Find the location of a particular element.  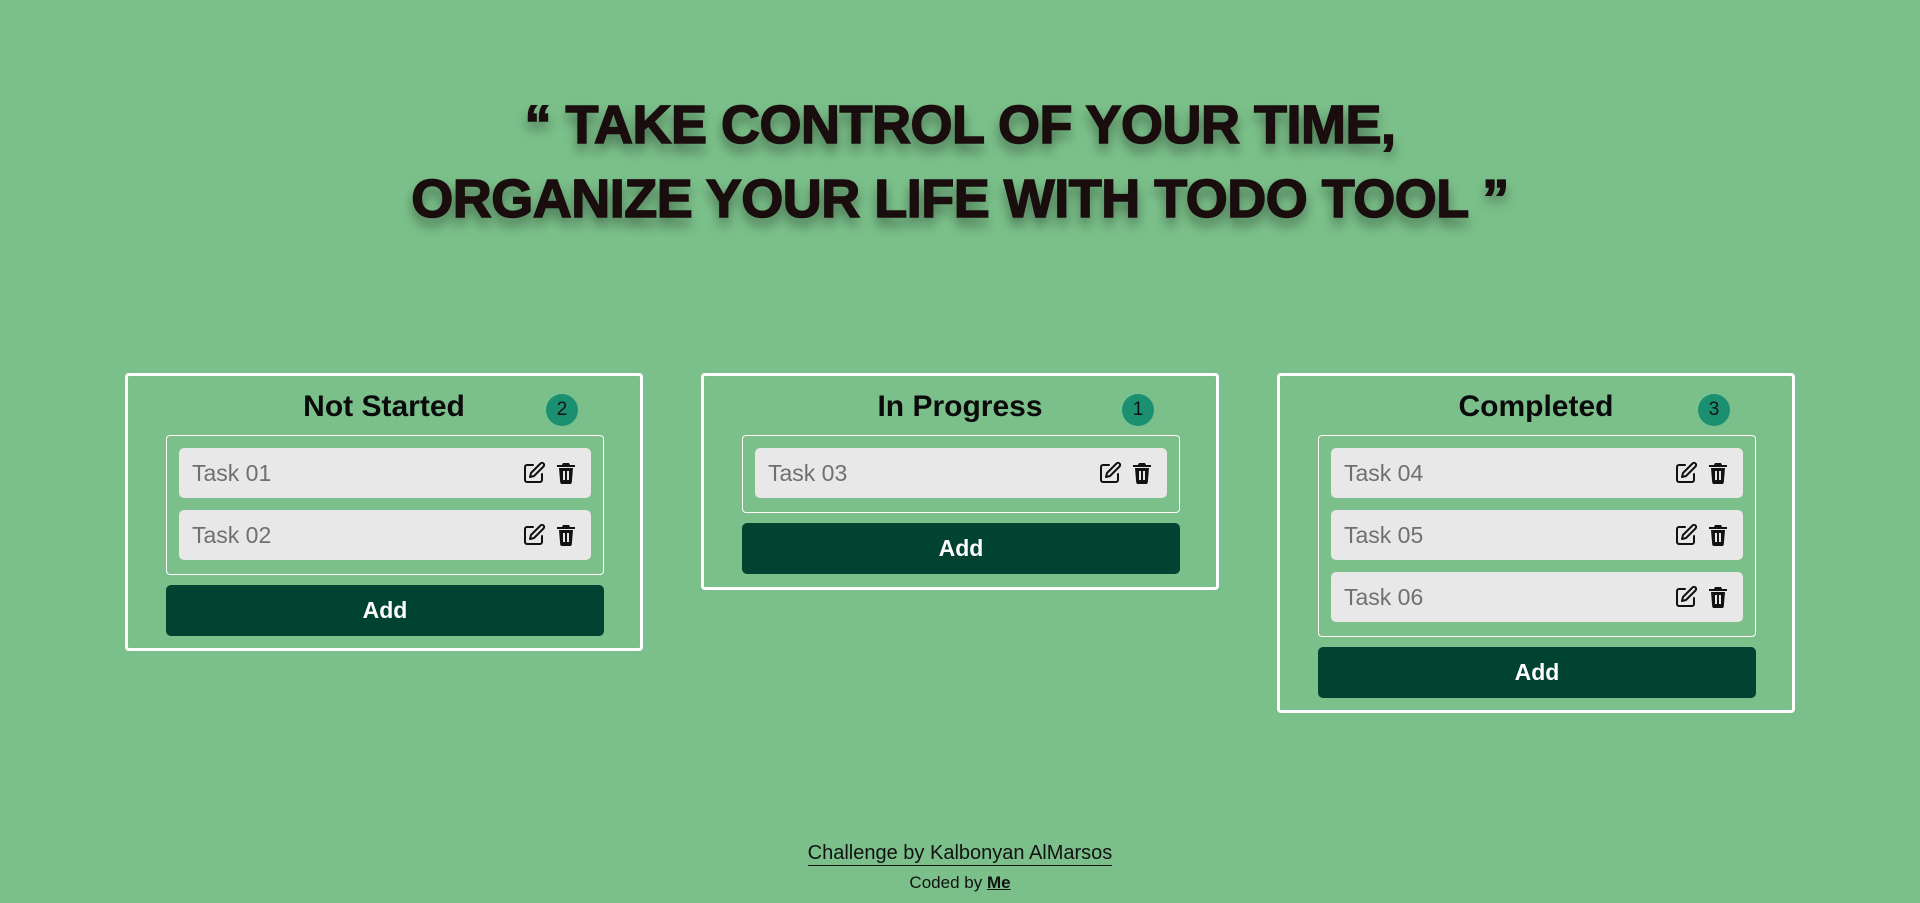

board-in-progress: In Progress 1 Task 03 Add is located at coordinates (960, 481).